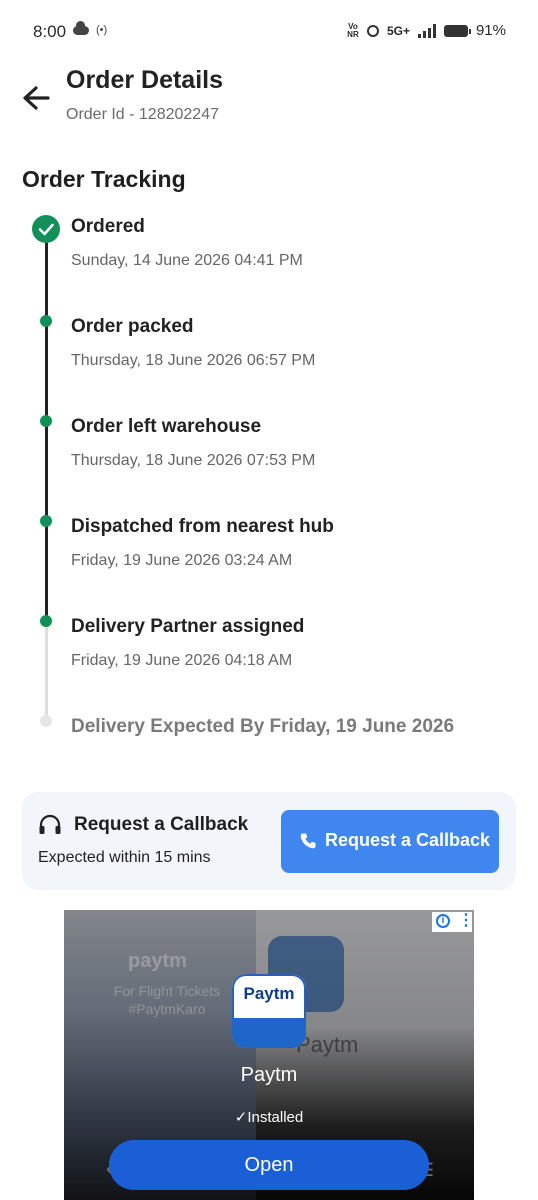 The width and height of the screenshot is (538, 1200). I want to click on order-id: Order Id - 128202247, so click(142, 114).